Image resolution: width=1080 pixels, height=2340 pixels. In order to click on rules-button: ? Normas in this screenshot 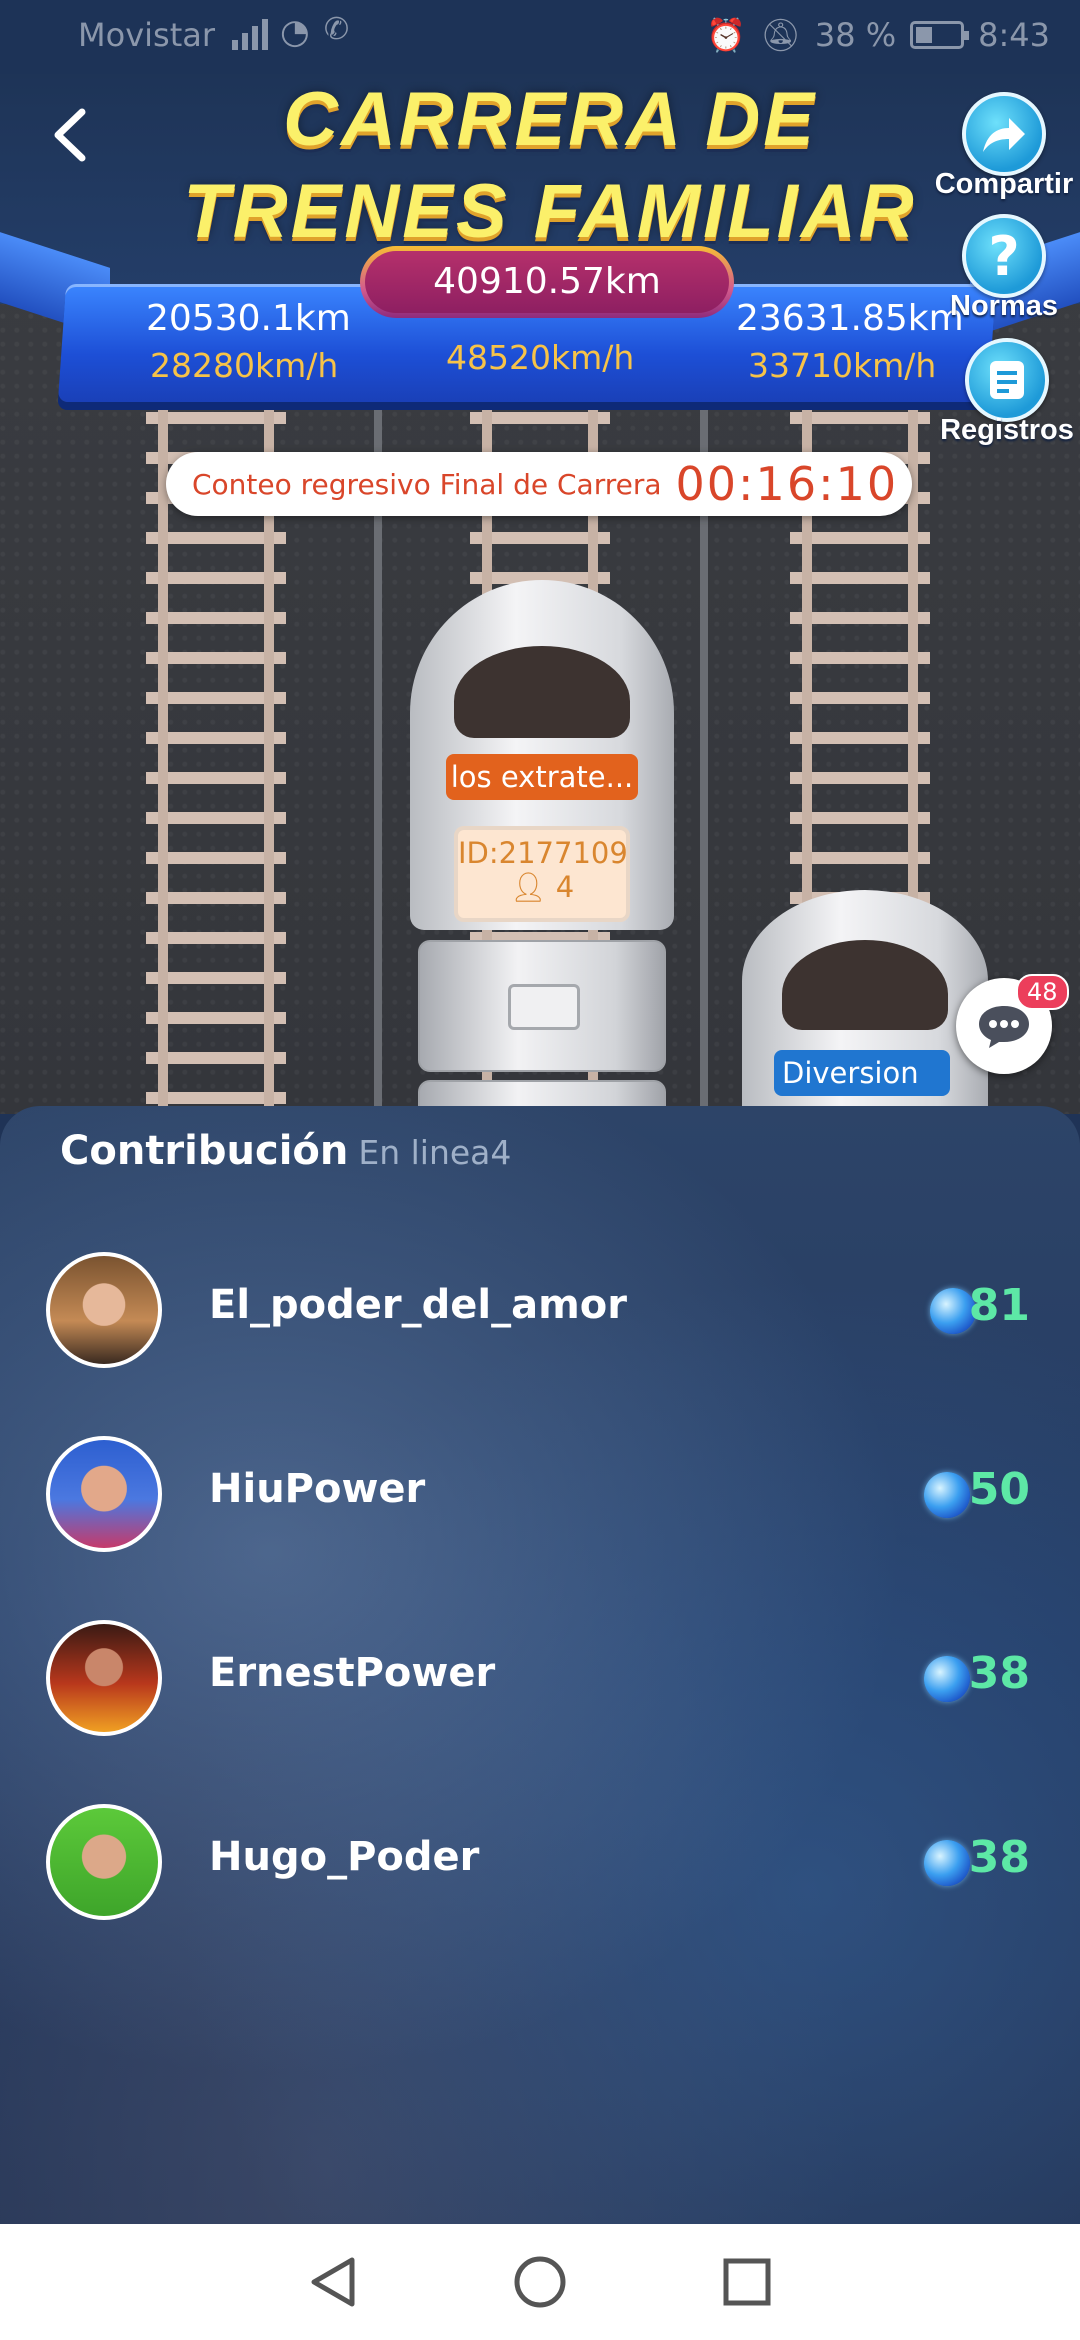, I will do `click(1004, 268)`.